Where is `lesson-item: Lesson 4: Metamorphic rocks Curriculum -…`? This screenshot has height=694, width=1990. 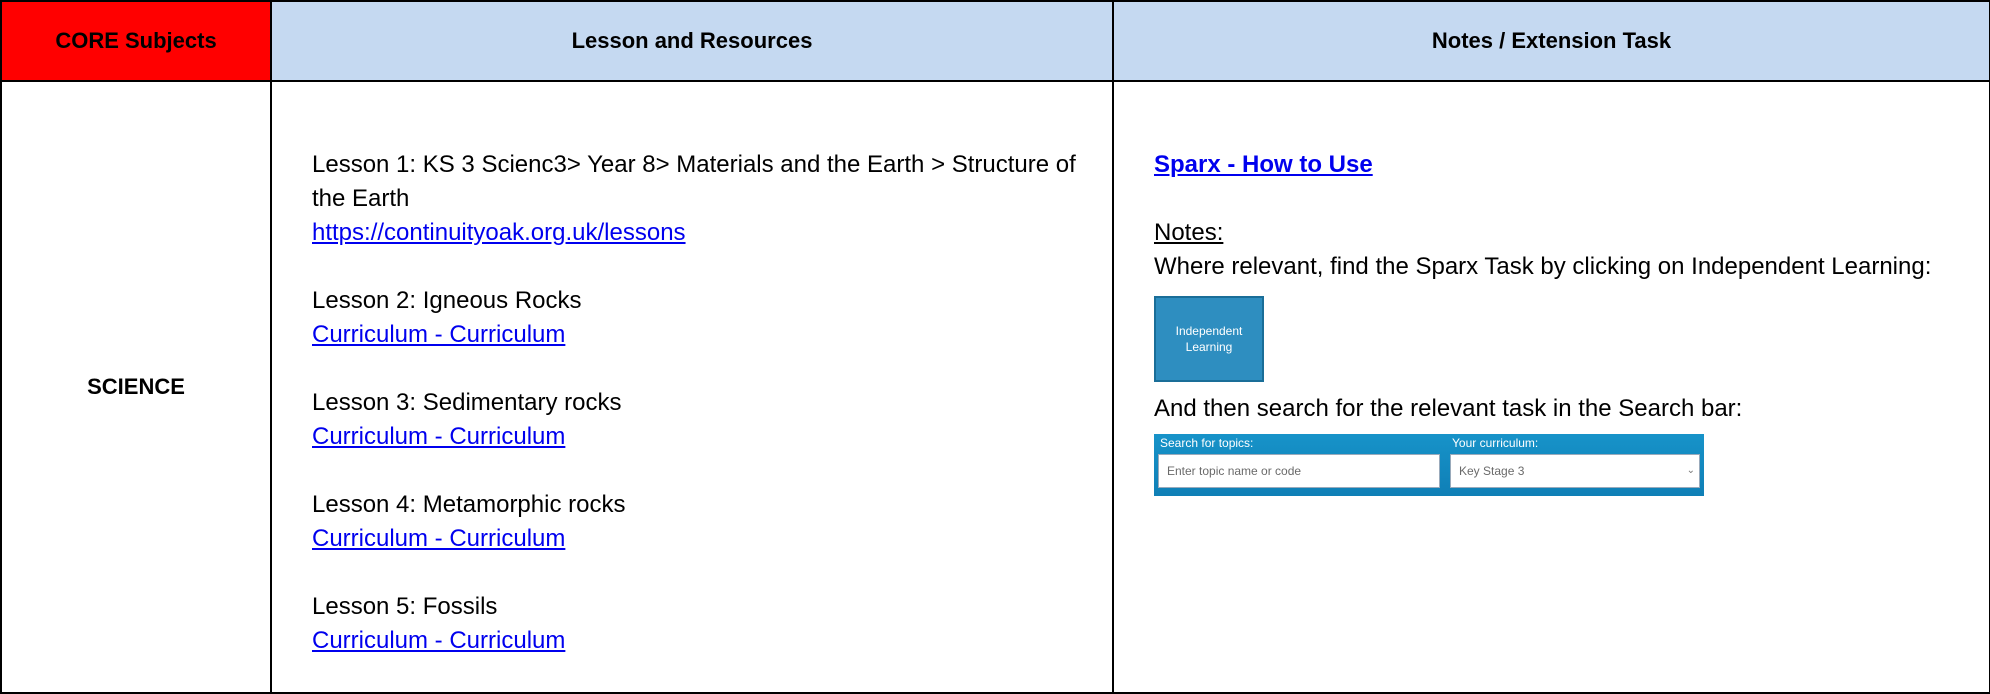
lesson-item: Lesson 4: Metamorphic rocks Curriculum -… is located at coordinates (702, 522).